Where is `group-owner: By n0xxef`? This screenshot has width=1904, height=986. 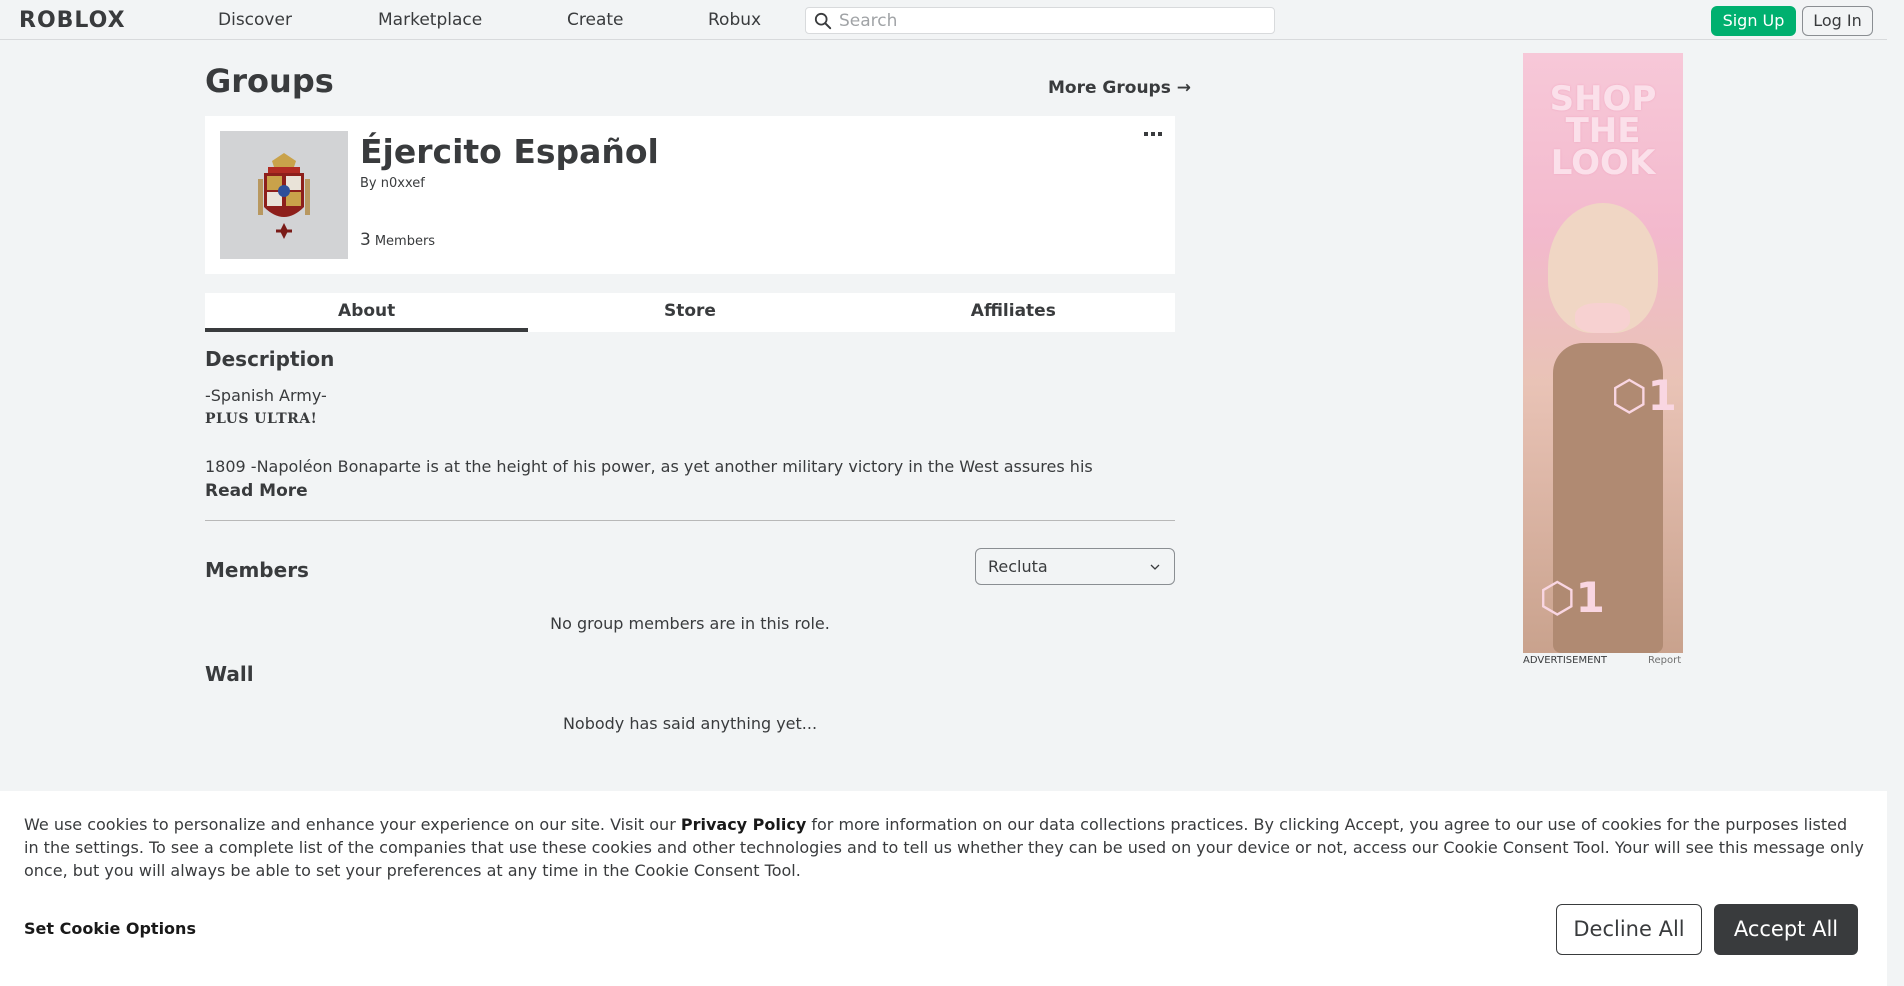
group-owner: By n0xxef is located at coordinates (392, 183).